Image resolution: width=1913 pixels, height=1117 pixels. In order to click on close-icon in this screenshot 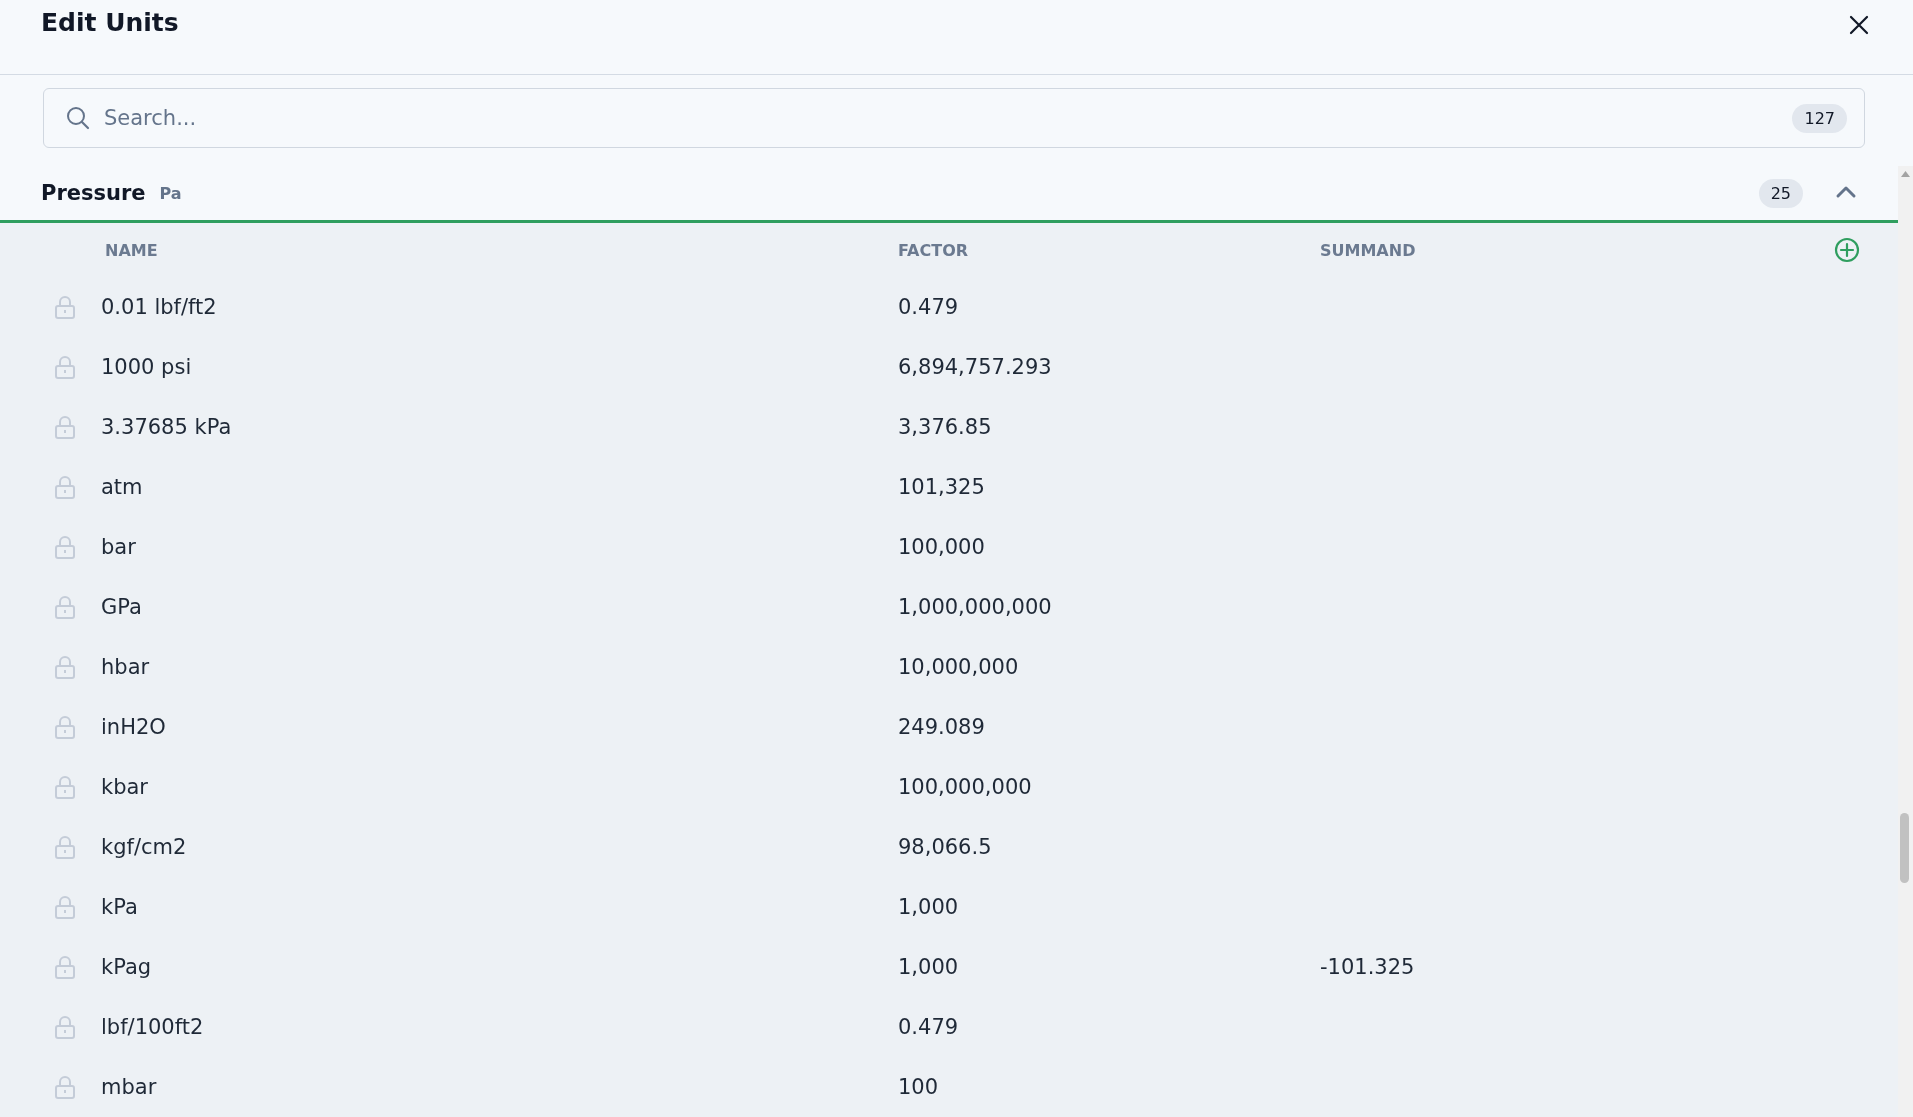, I will do `click(1859, 25)`.